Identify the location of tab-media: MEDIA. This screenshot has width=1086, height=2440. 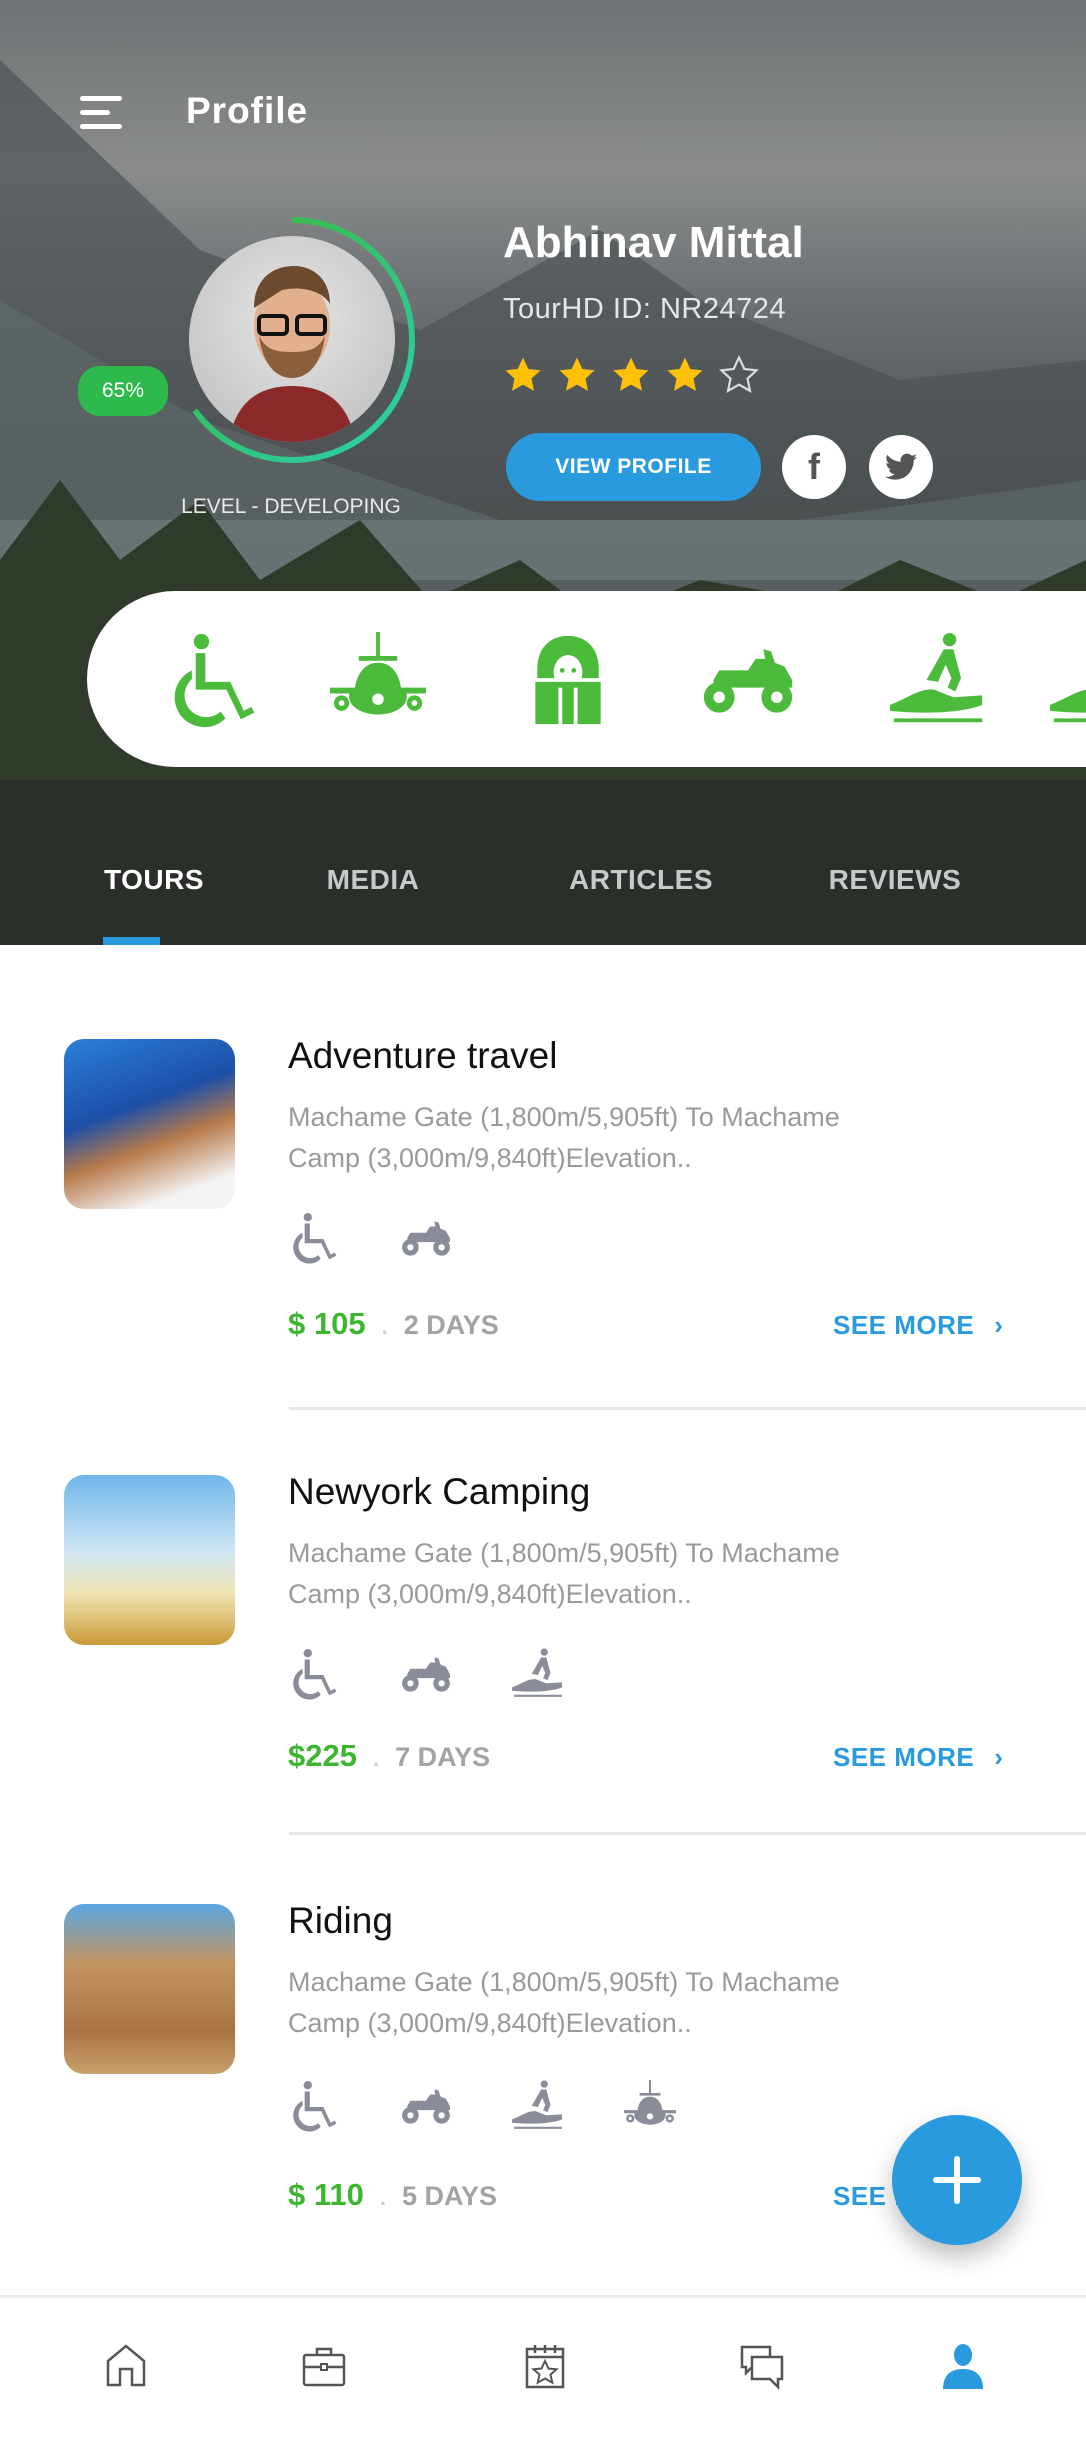
(373, 880).